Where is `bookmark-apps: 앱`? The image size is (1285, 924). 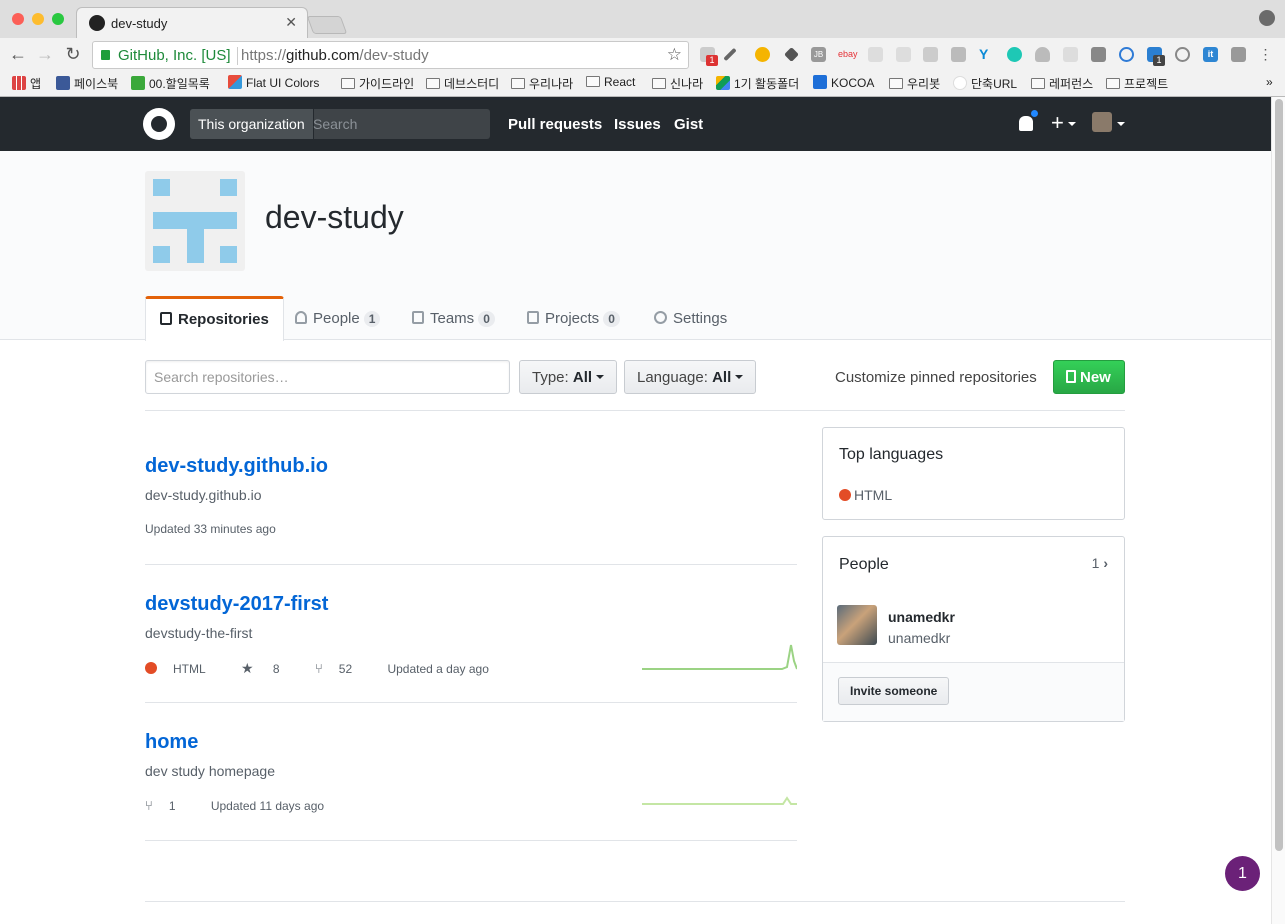 bookmark-apps: 앱 is located at coordinates (26, 83).